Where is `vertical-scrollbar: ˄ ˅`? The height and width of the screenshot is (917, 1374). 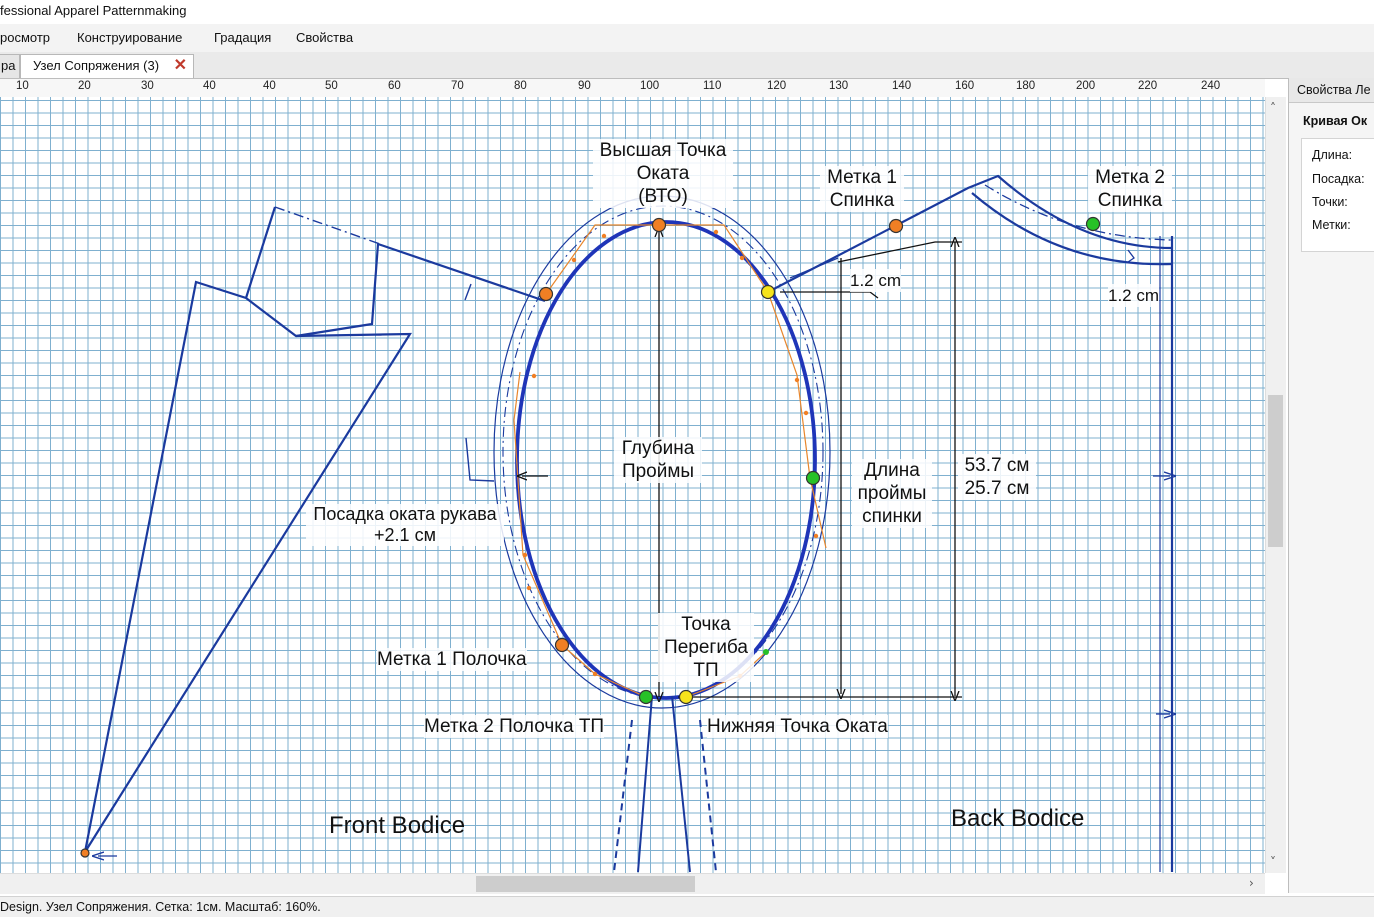
vertical-scrollbar: ˄ ˅ is located at coordinates (1275, 485).